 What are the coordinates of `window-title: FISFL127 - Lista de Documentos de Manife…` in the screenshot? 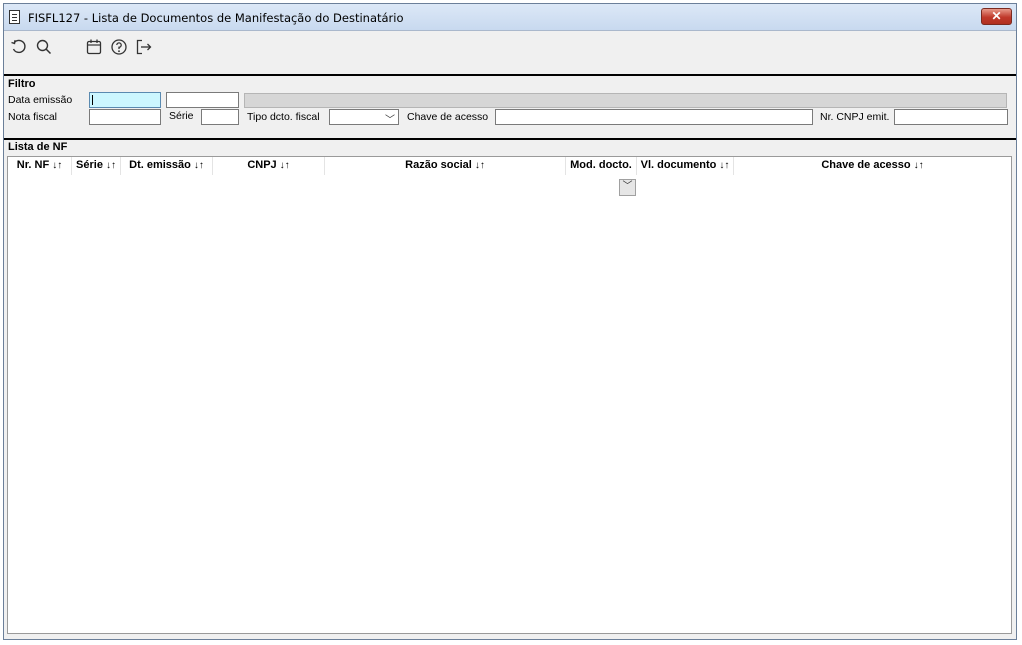 It's located at (216, 18).